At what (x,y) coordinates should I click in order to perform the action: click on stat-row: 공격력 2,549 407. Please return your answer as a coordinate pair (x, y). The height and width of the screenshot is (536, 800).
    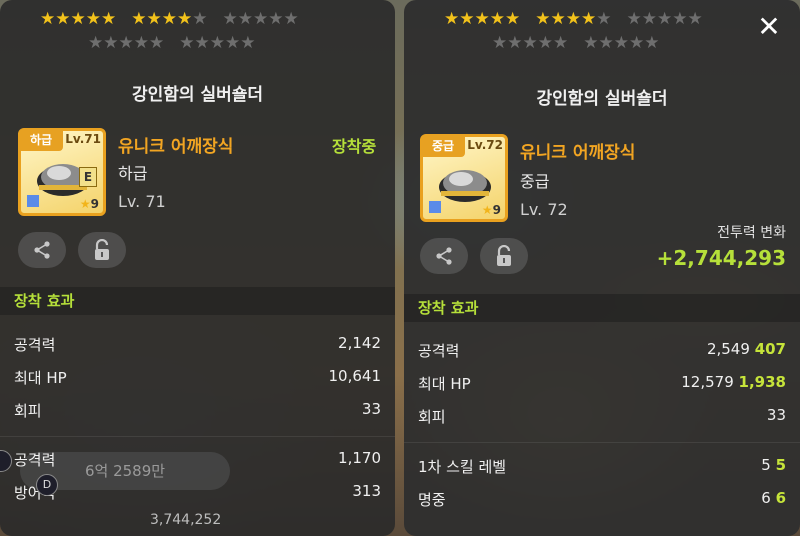
    Looking at the image, I should click on (602, 354).